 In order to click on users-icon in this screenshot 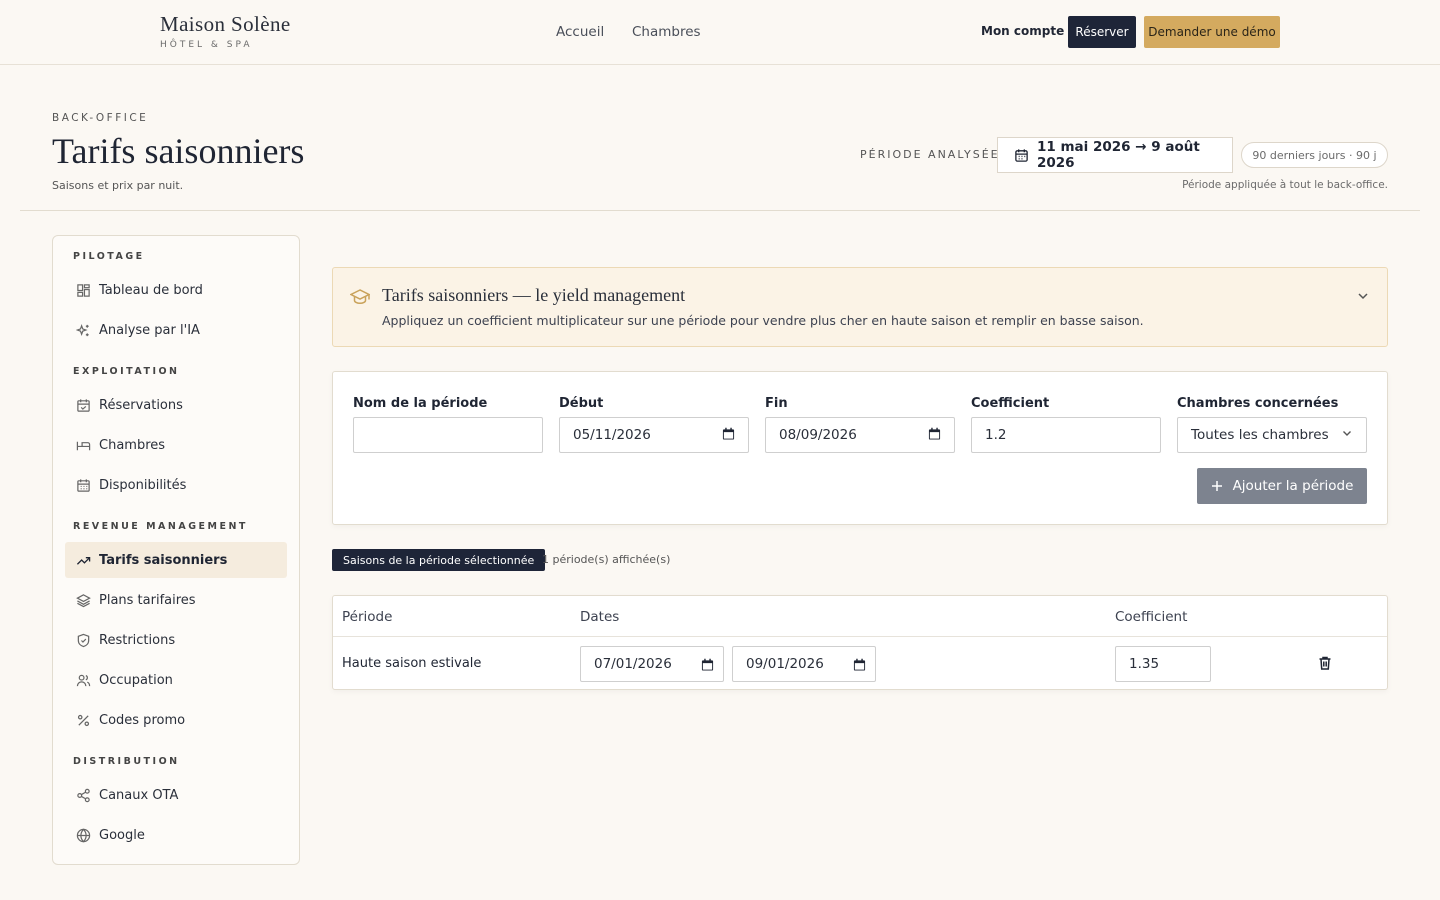, I will do `click(83, 680)`.